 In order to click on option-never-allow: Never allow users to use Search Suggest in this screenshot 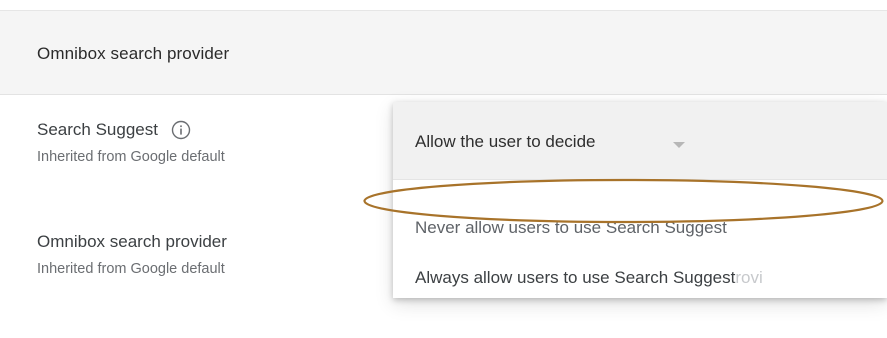, I will do `click(571, 228)`.